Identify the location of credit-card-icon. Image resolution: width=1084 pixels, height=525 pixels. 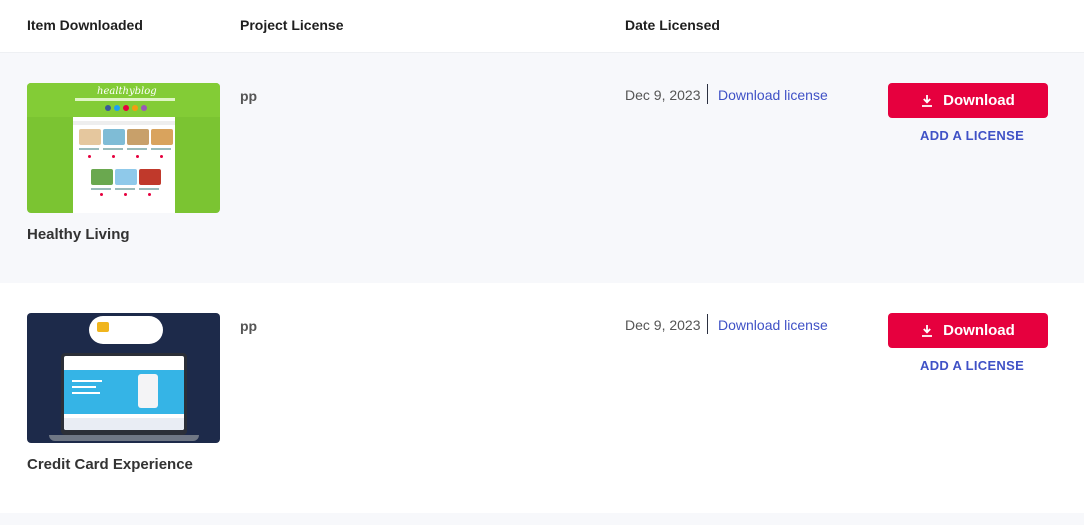
(103, 327).